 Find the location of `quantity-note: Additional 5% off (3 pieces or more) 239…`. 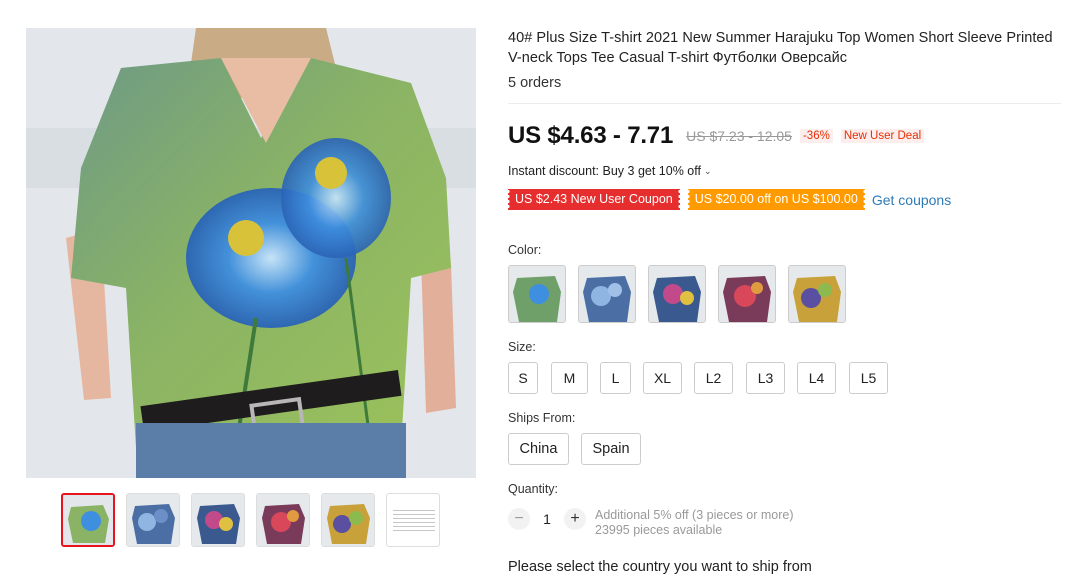

quantity-note: Additional 5% off (3 pieces or more) 239… is located at coordinates (694, 523).